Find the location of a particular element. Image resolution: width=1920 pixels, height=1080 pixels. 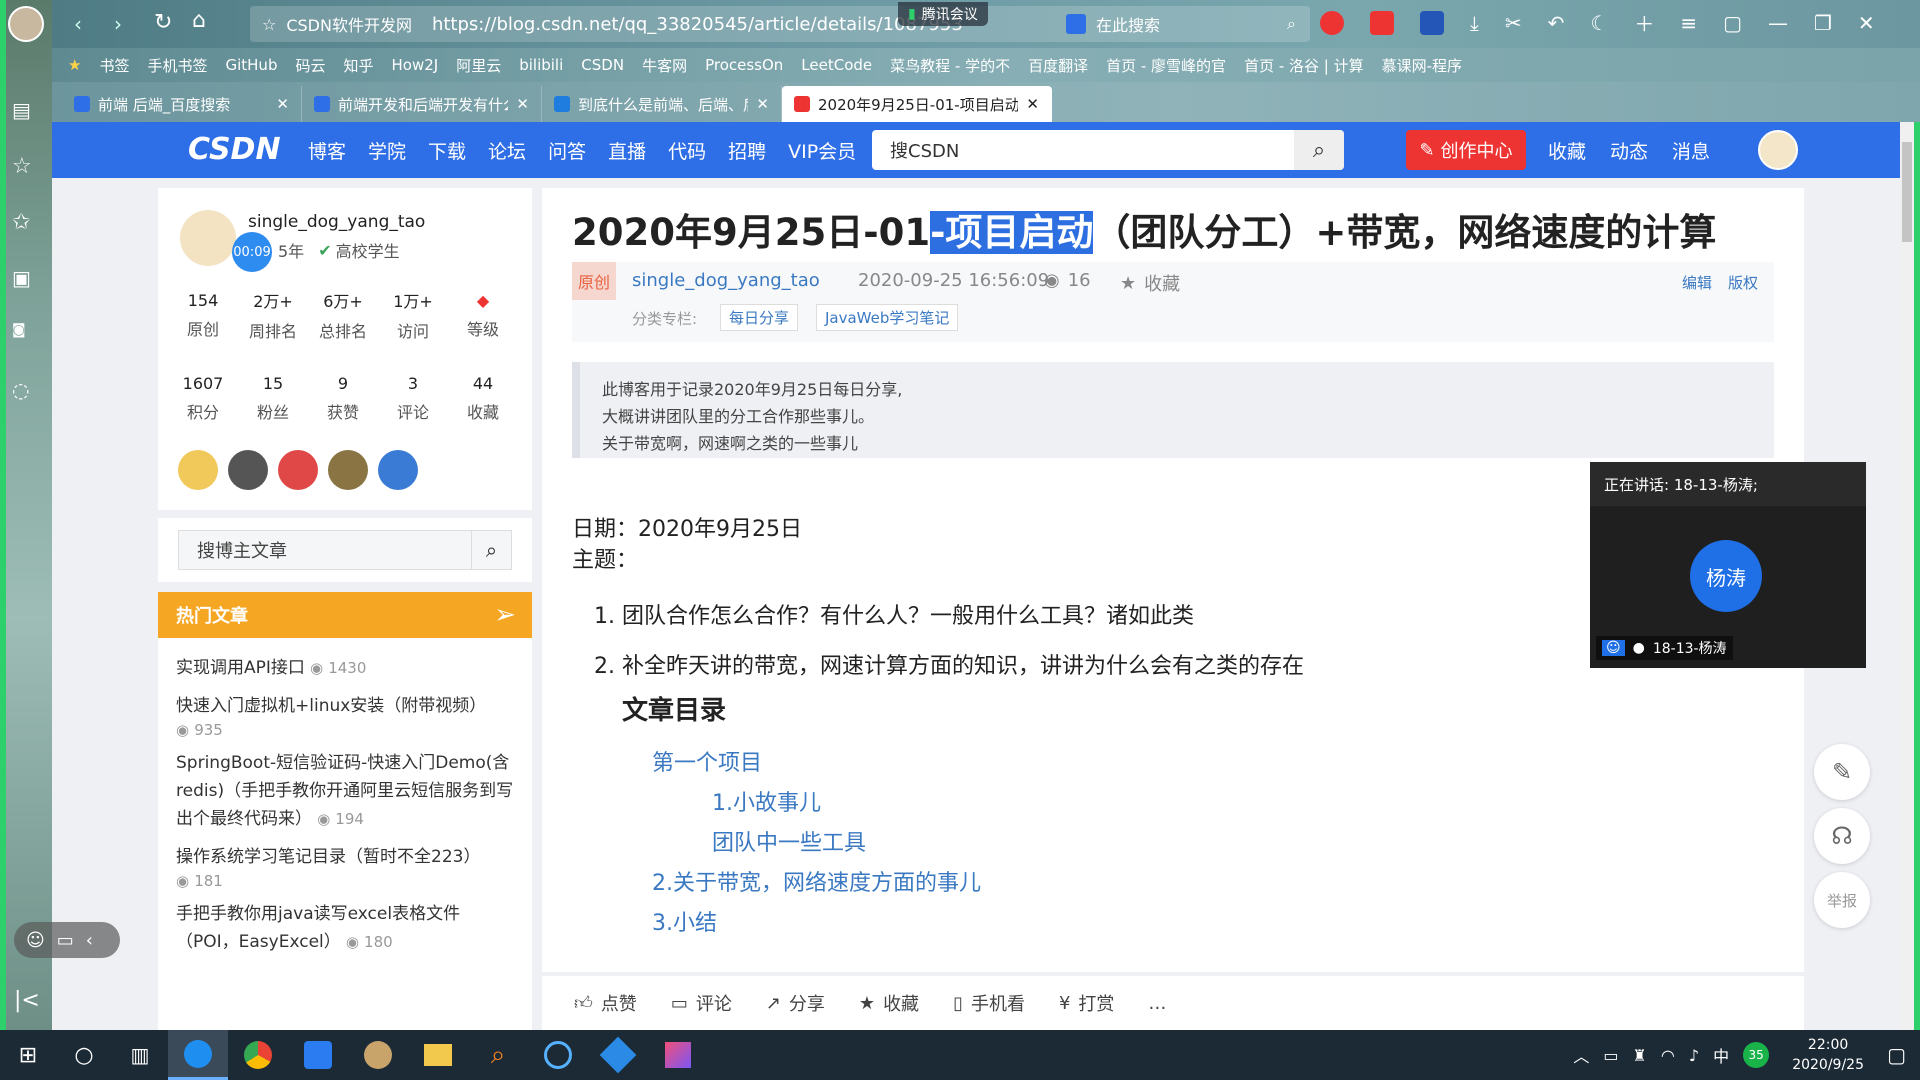

bookmark-item: 百度翻译 is located at coordinates (1058, 65).